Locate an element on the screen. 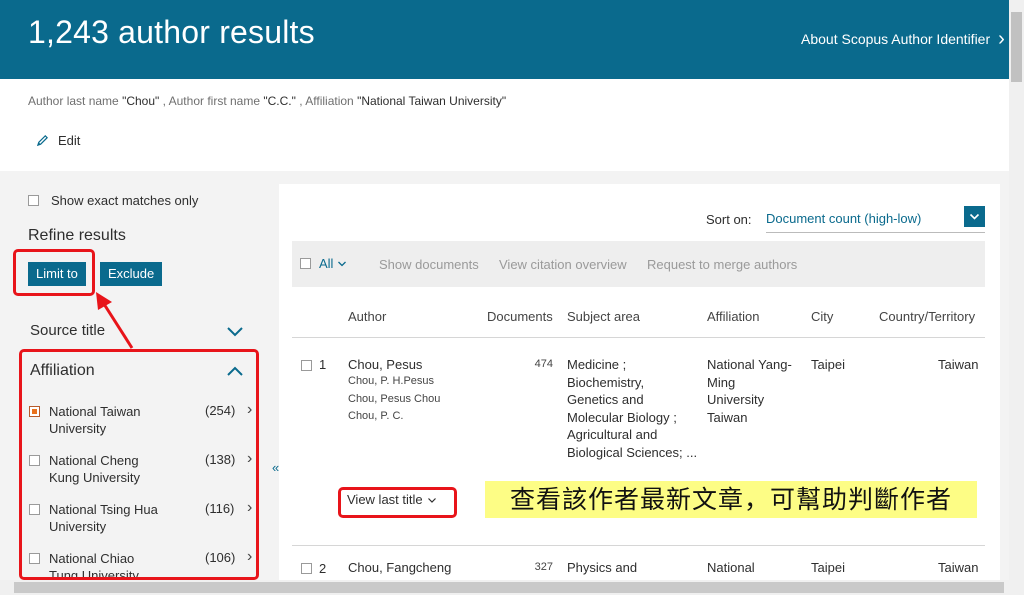  select-all-label: All is located at coordinates (326, 263).